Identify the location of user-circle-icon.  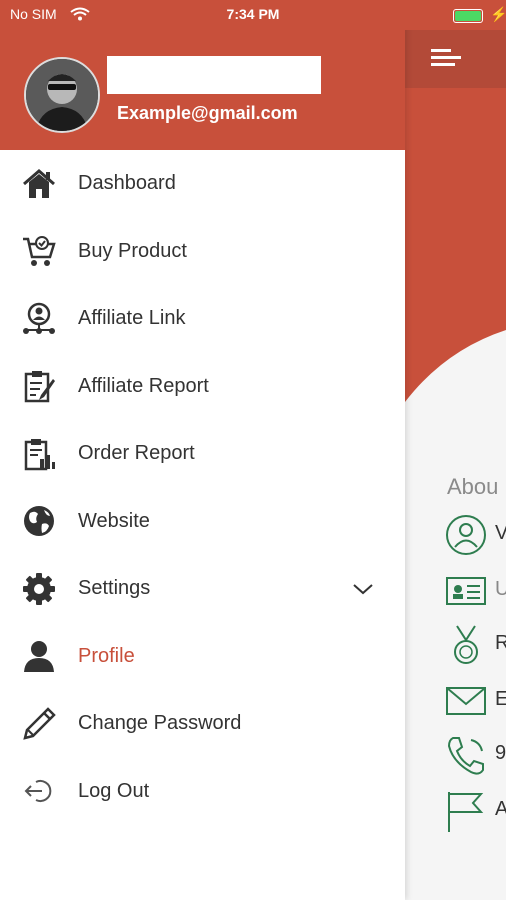
(466, 535).